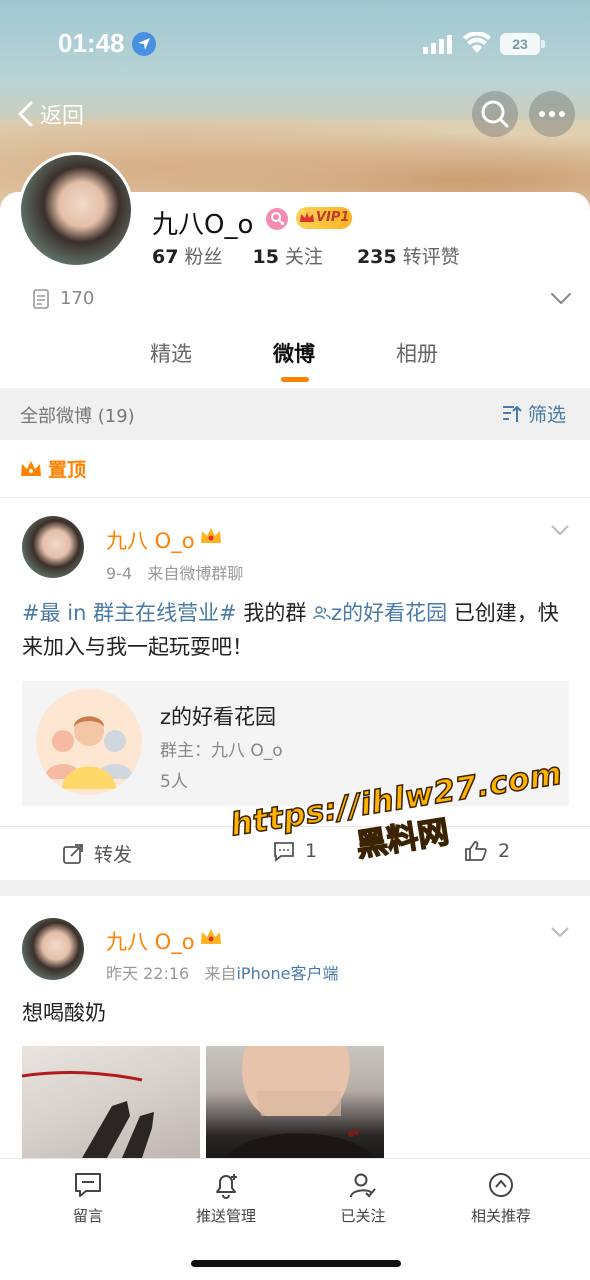 The width and height of the screenshot is (590, 1280). Describe the element at coordinates (129, 613) in the screenshot. I see `hashtag-link: #最 in 群主在线营业#` at that location.